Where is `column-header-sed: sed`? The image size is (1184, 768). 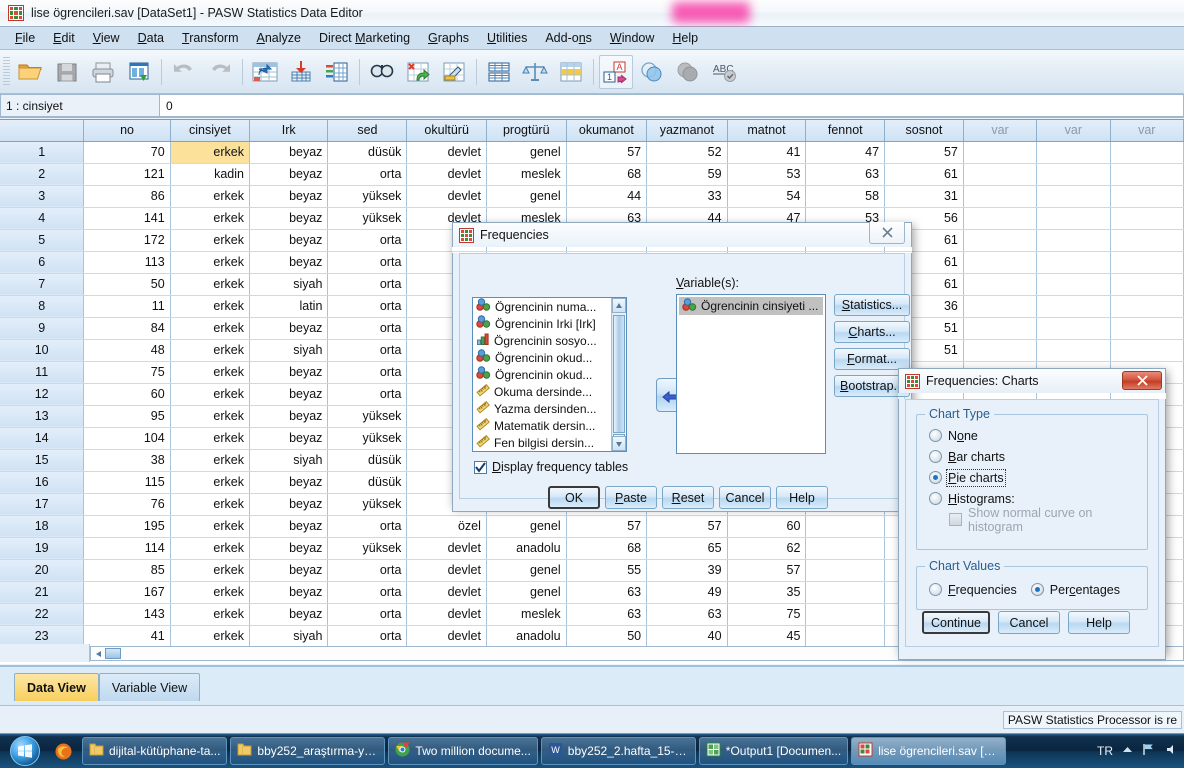
column-header-sed: sed is located at coordinates (367, 131).